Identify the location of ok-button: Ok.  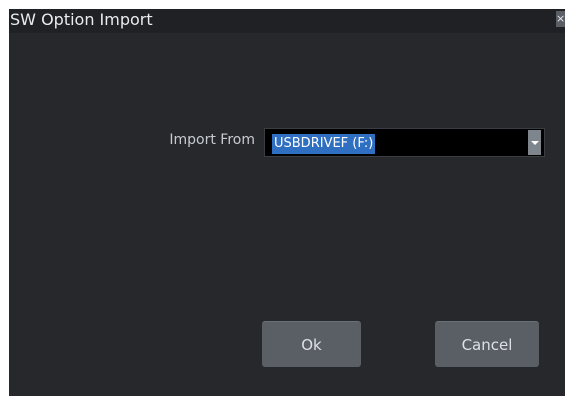
(311, 344).